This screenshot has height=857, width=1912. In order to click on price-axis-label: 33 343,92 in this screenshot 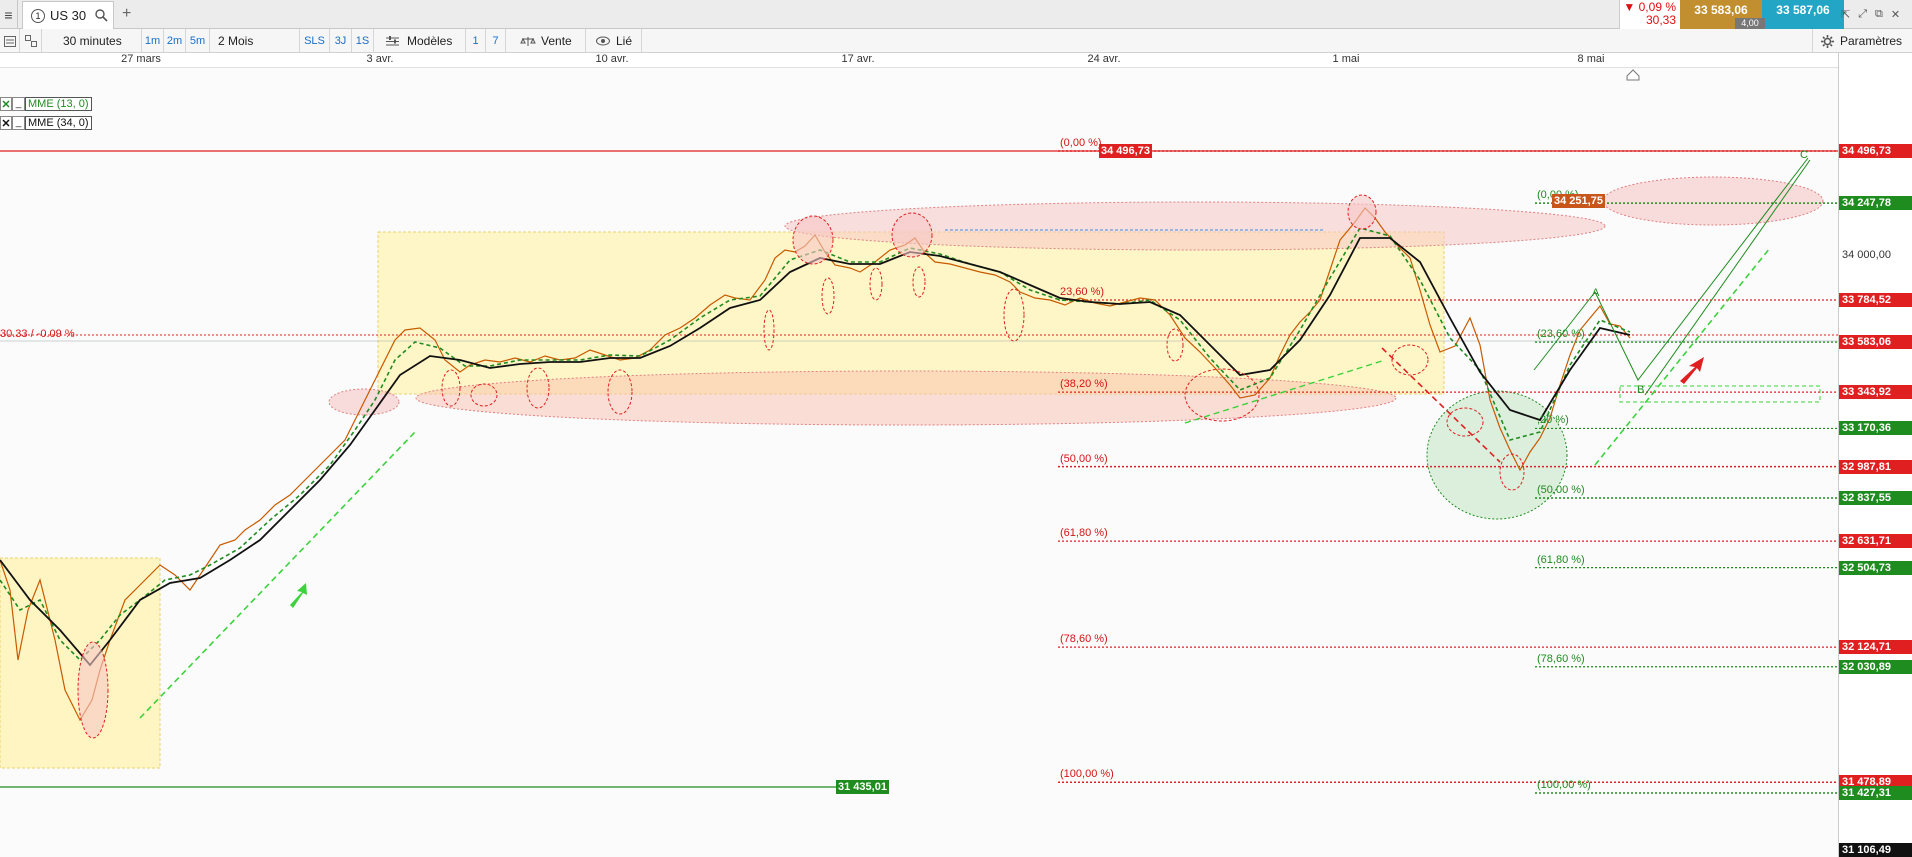, I will do `click(1875, 392)`.